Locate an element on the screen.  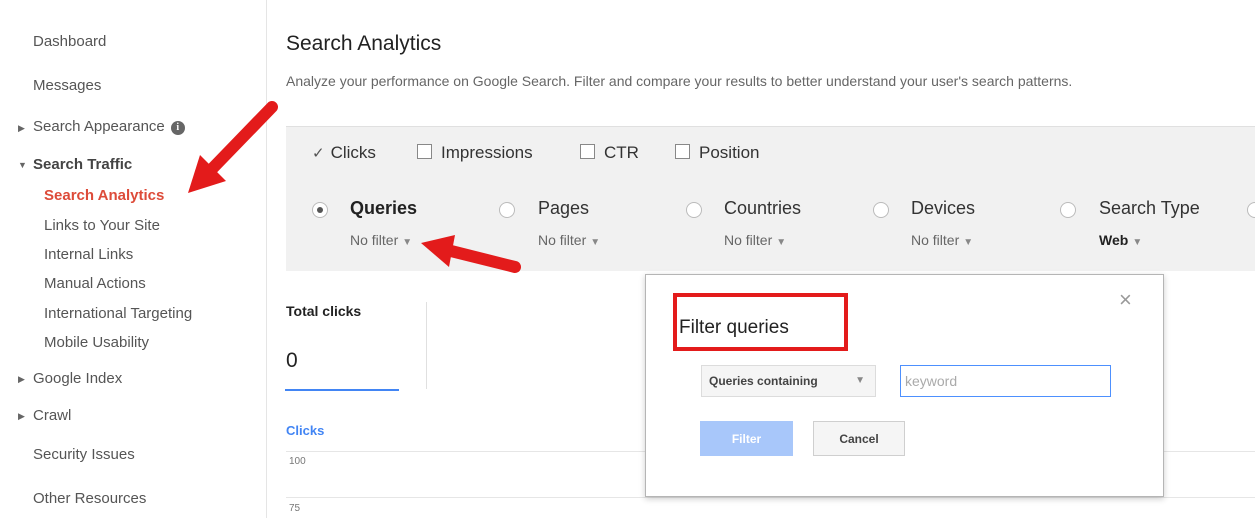
dimension-devices: Devices is located at coordinates (943, 208).